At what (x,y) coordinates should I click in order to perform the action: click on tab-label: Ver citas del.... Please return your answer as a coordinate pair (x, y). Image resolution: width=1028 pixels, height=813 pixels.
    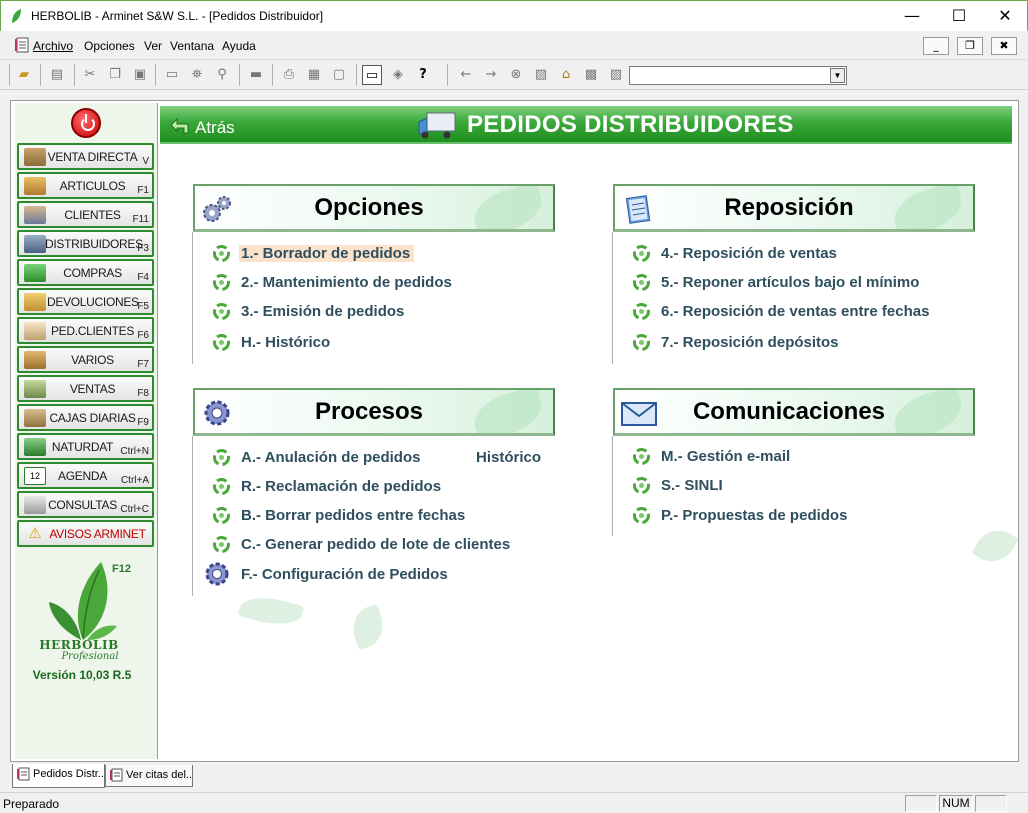
    Looking at the image, I should click on (159, 775).